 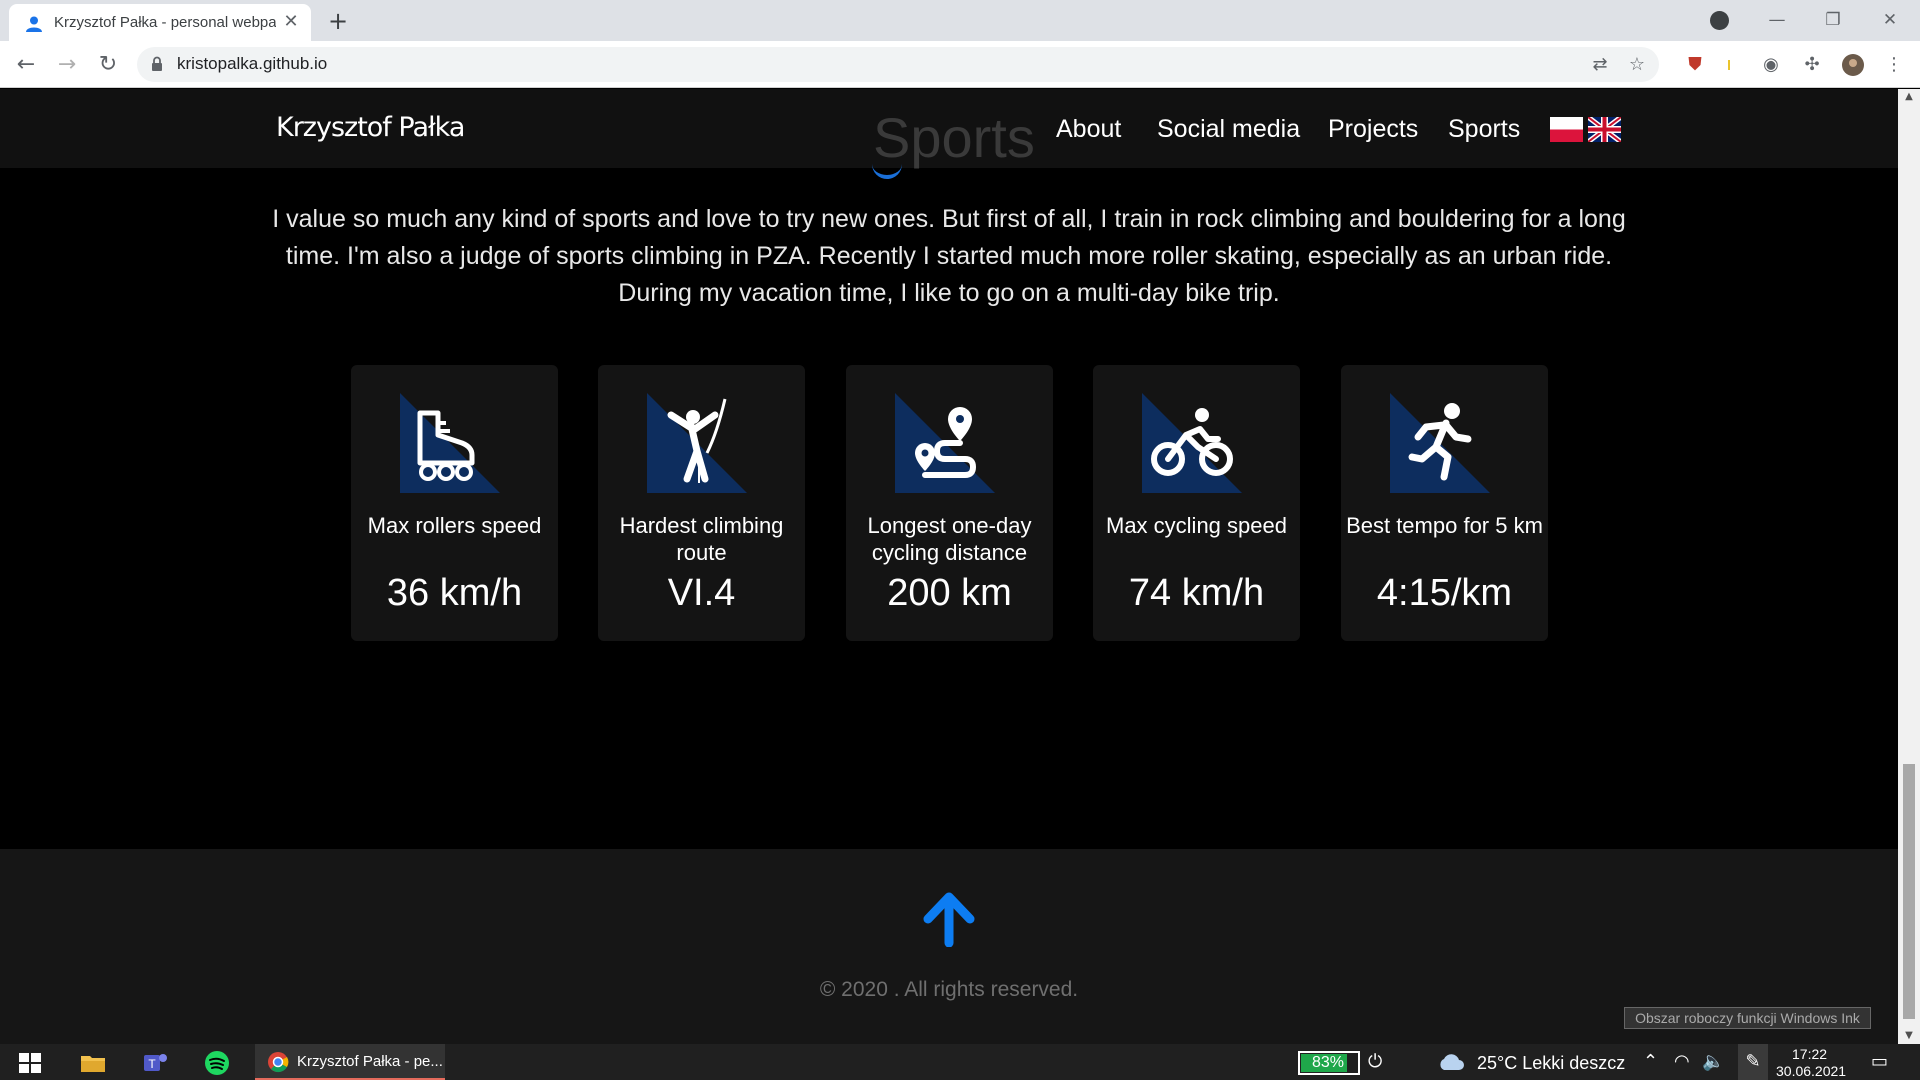 What do you see at coordinates (1192, 443) in the screenshot?
I see `cyclist-icon` at bounding box center [1192, 443].